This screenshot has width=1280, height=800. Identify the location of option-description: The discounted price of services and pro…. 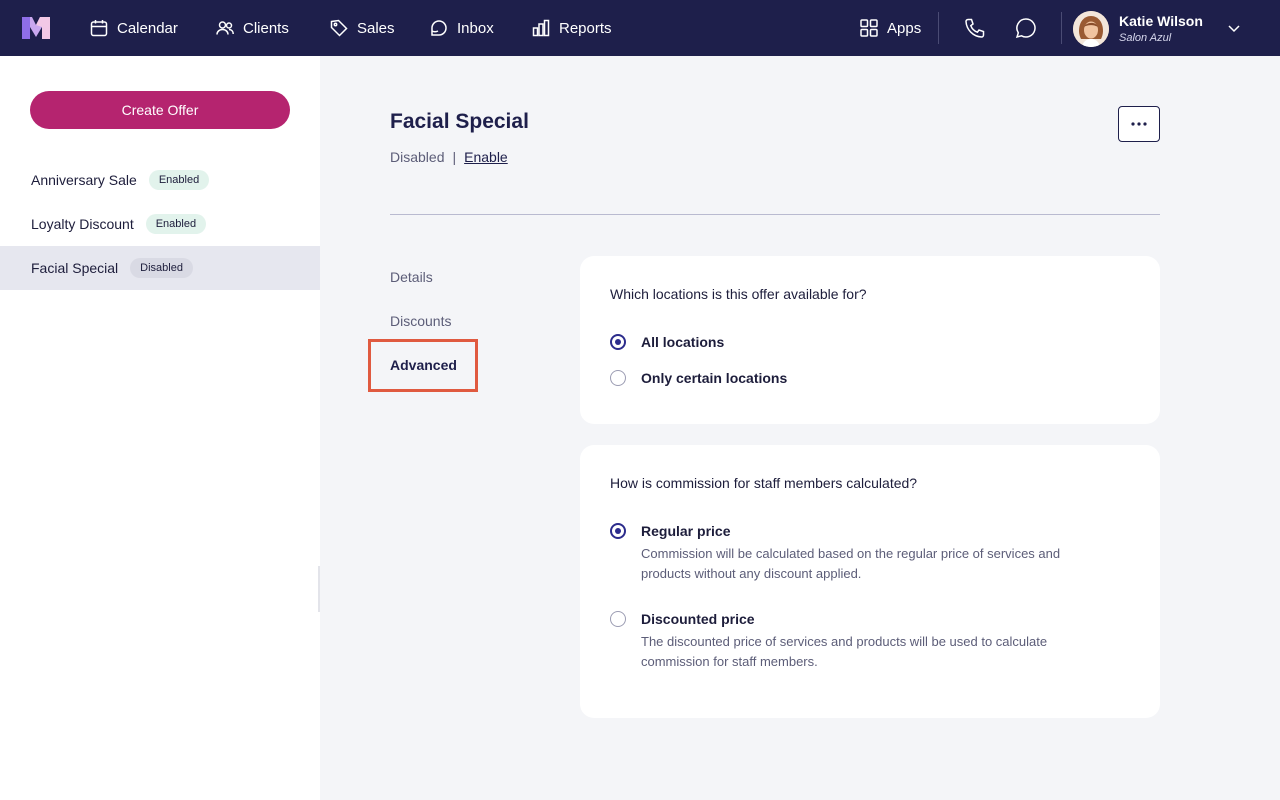
(844, 651).